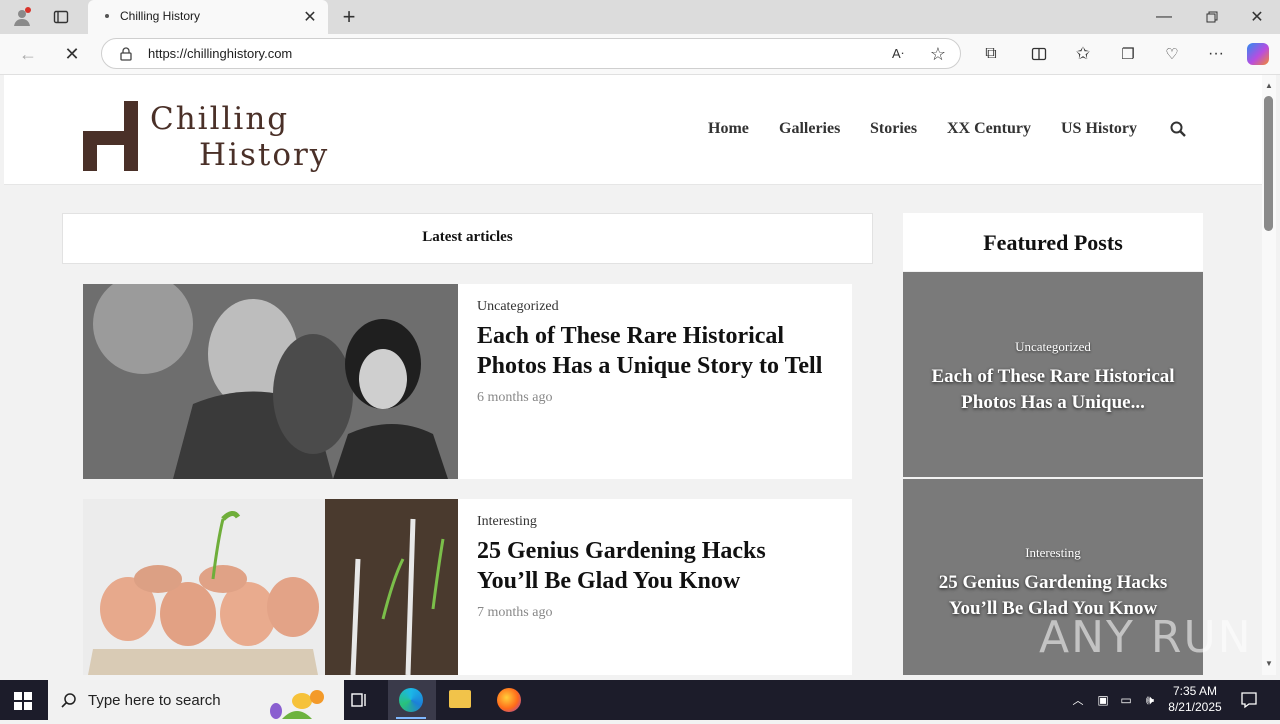  I want to click on tab-title: Chilling History, so click(160, 16).